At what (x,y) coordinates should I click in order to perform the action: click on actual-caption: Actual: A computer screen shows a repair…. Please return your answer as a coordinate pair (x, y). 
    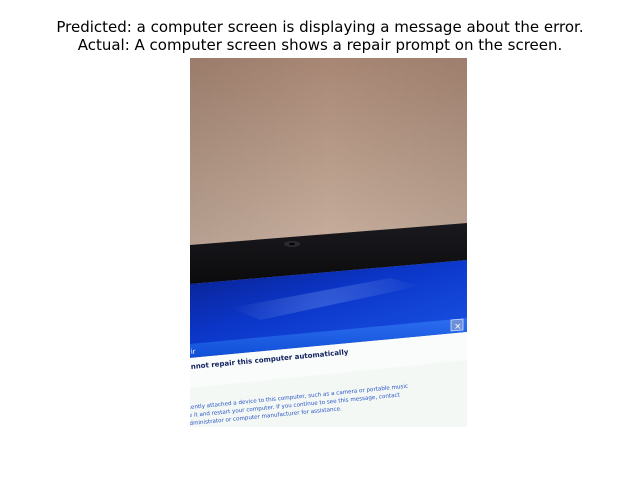
    Looking at the image, I should click on (320, 45).